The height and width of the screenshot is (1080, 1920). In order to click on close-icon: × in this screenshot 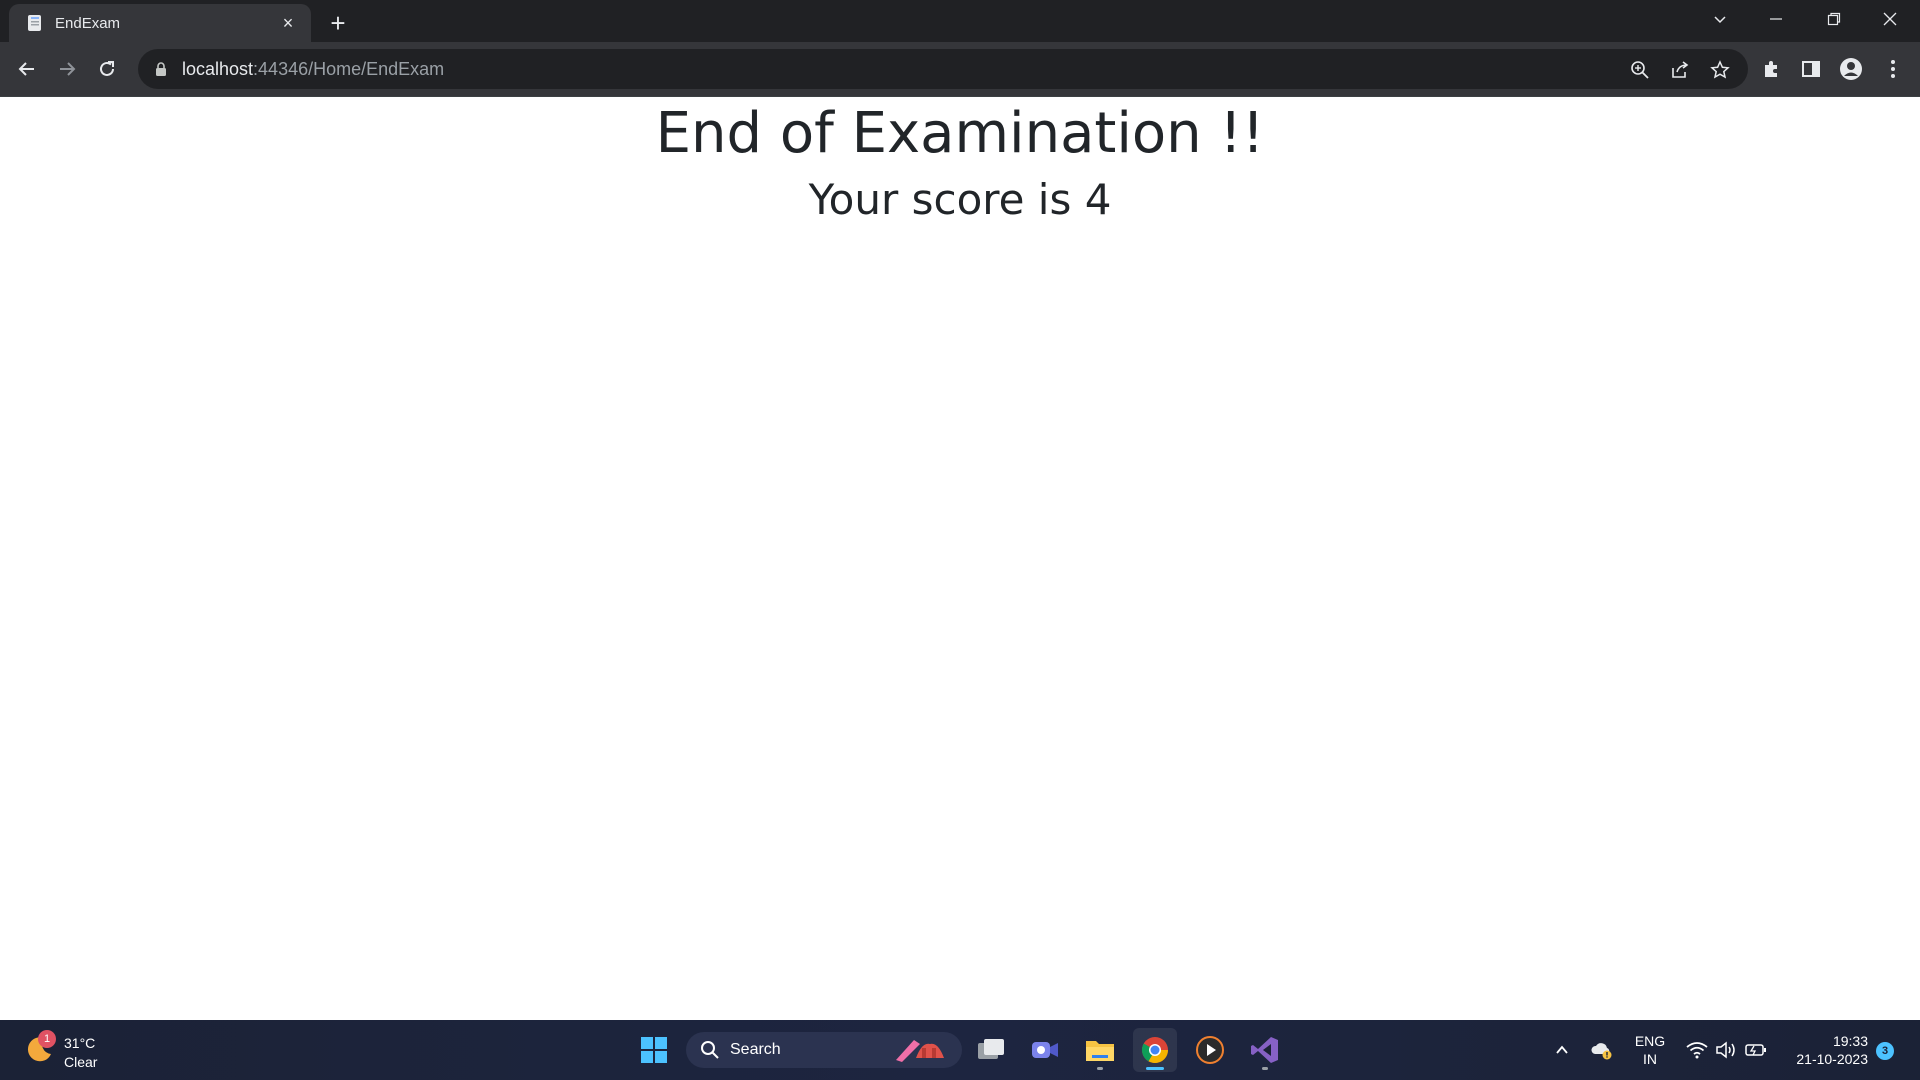, I will do `click(288, 23)`.